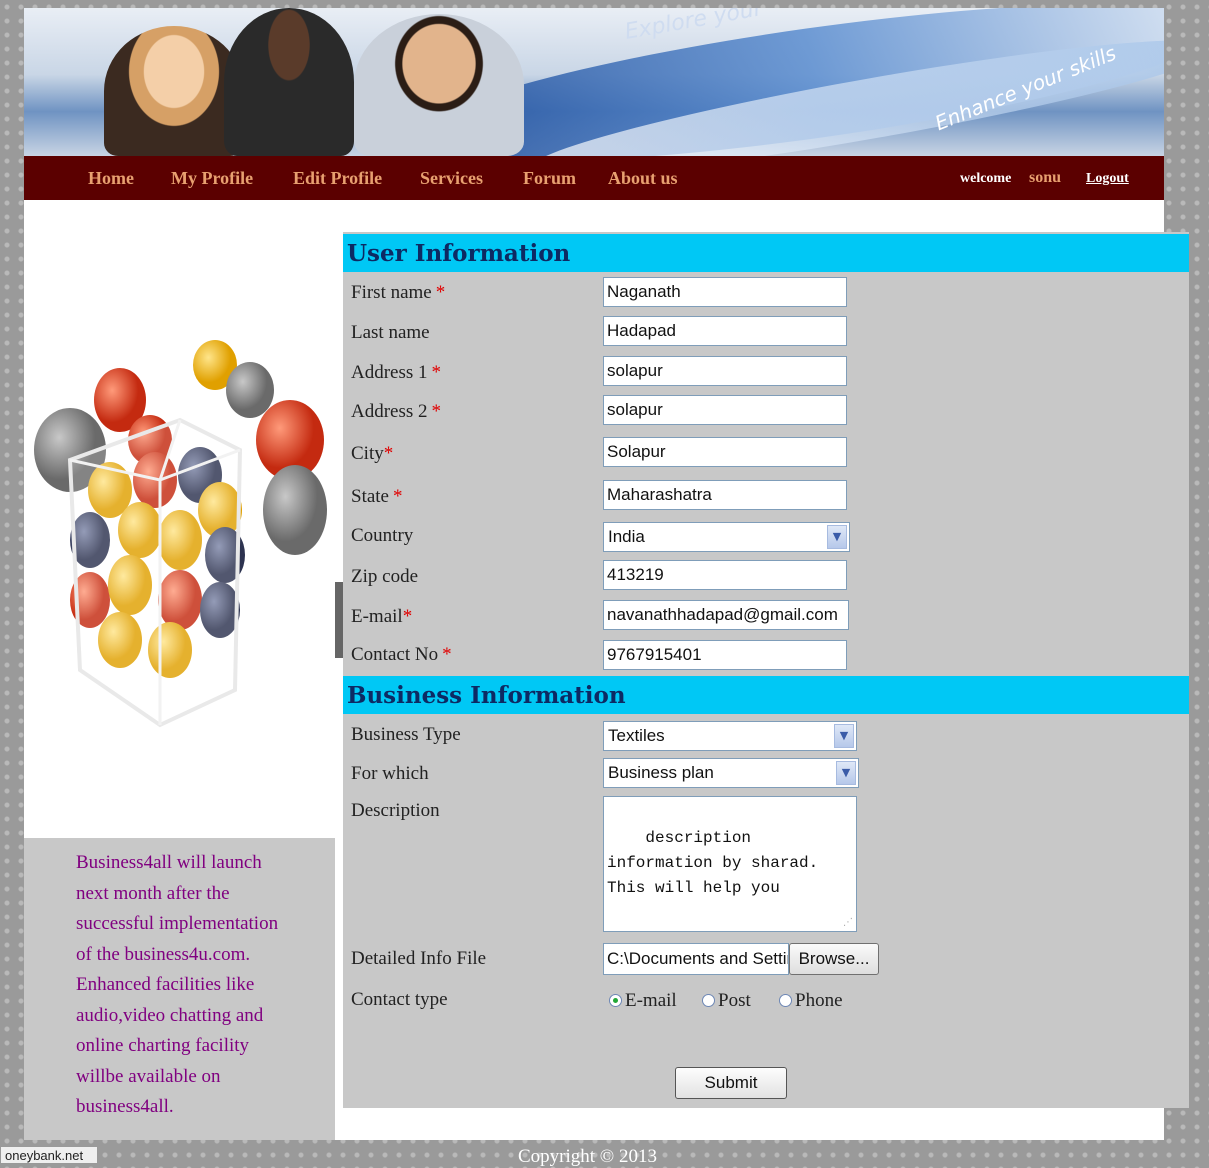 This screenshot has width=1209, height=1168. What do you see at coordinates (715, 1126) in the screenshot?
I see `footer-staff-link: Staff` at bounding box center [715, 1126].